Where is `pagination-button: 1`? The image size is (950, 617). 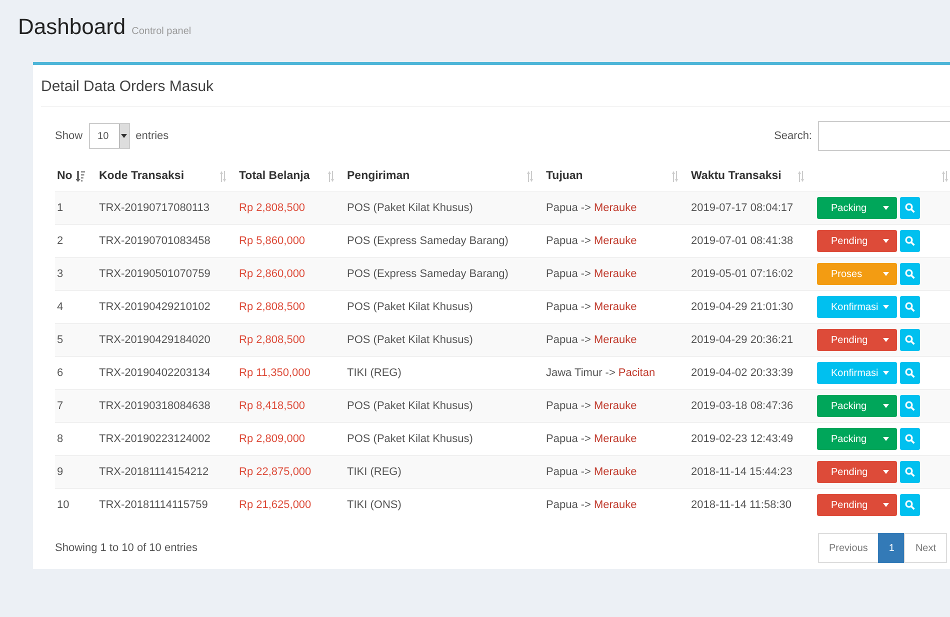
pagination-button: 1 is located at coordinates (892, 548).